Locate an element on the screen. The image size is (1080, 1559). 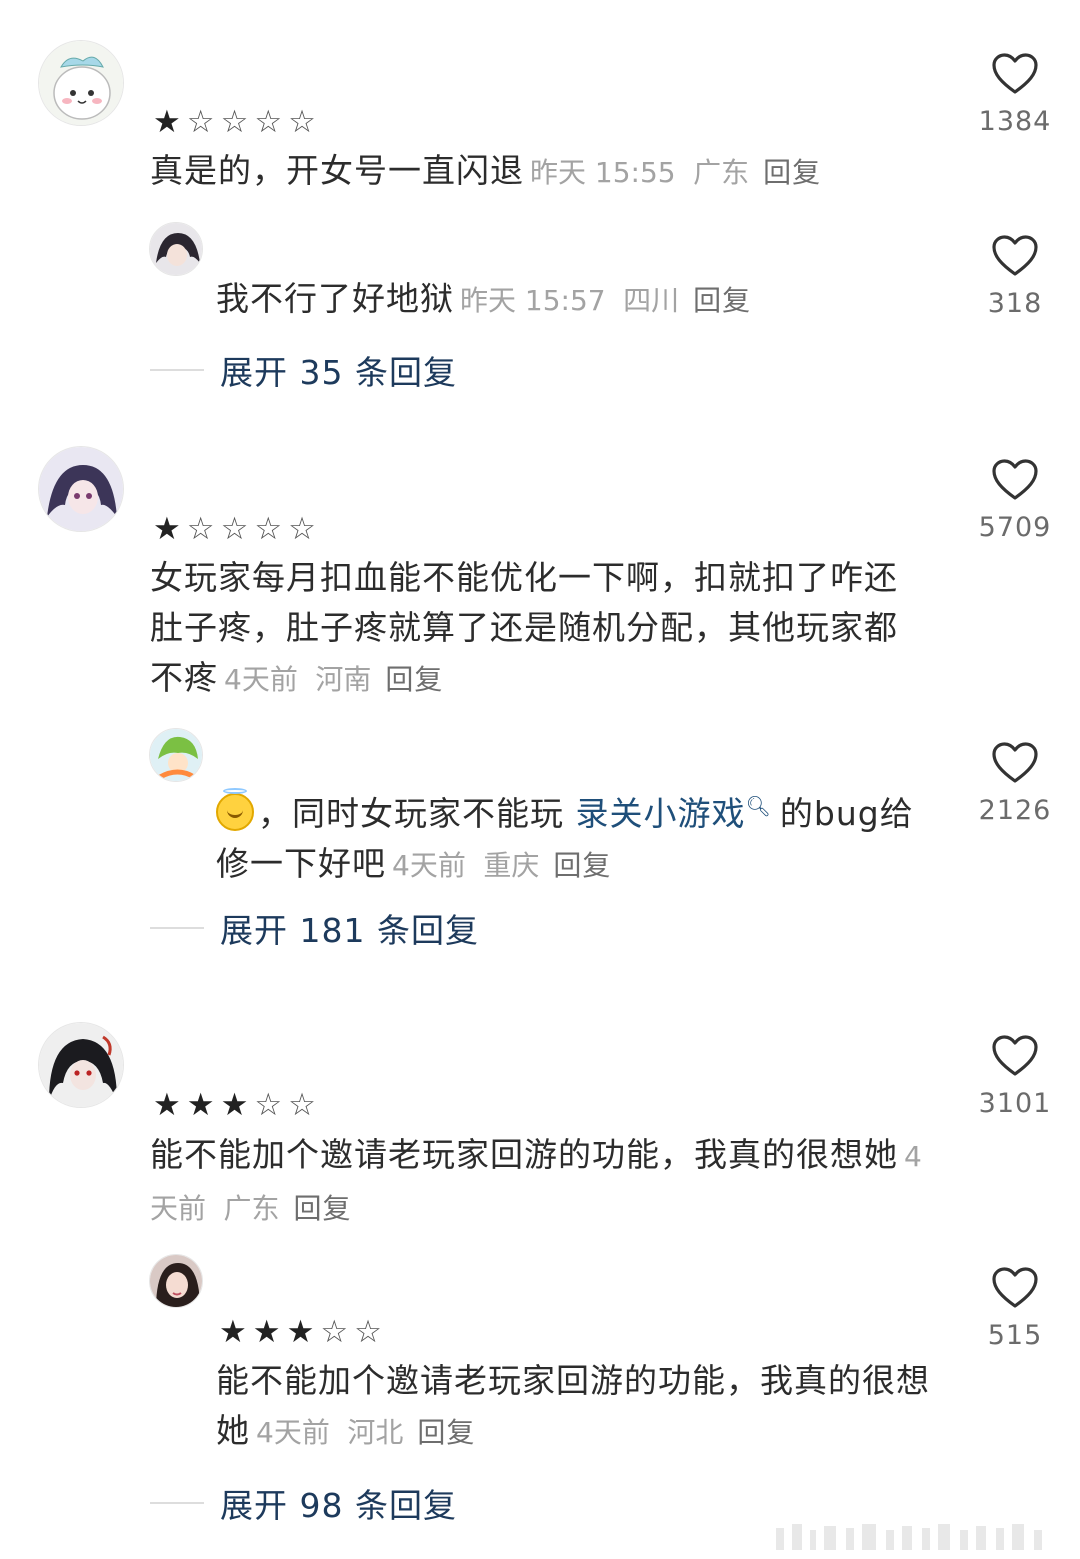
expand-label: 展开 181 条回复 is located at coordinates (349, 930).